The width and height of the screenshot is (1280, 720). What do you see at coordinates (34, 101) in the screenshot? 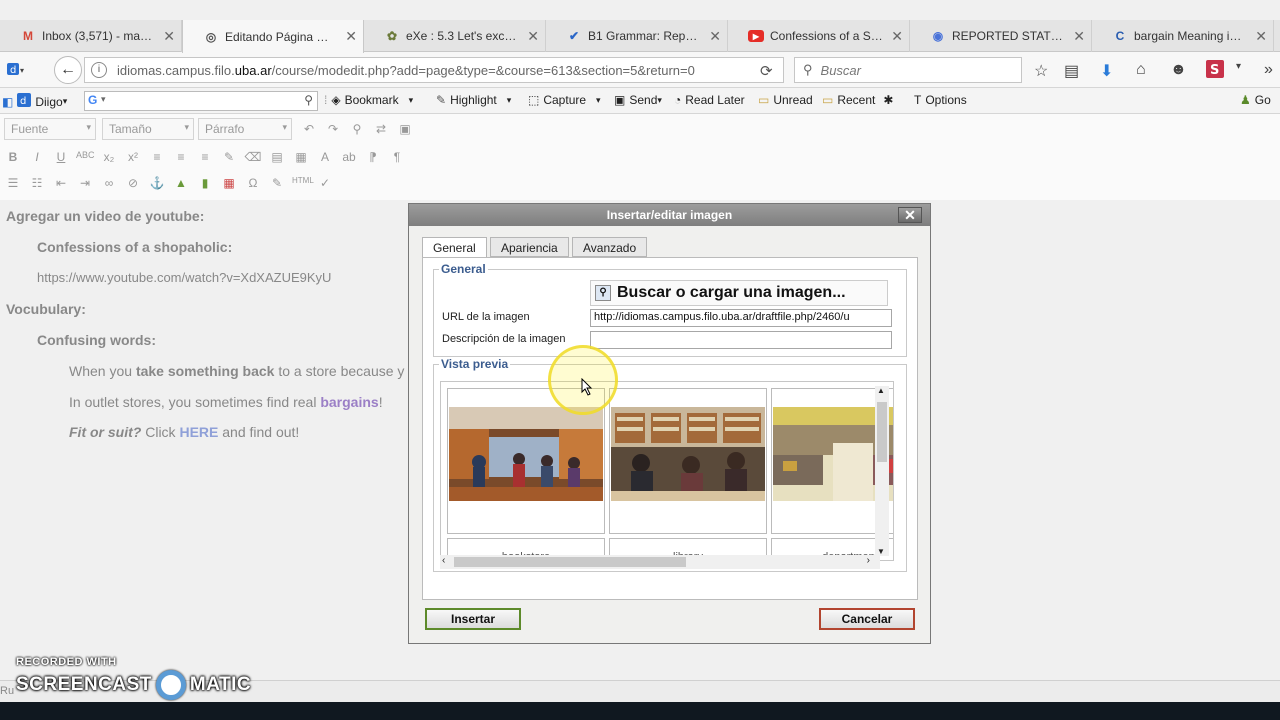
I see `diigo-button: ◧ d Diigo ▾` at bounding box center [34, 101].